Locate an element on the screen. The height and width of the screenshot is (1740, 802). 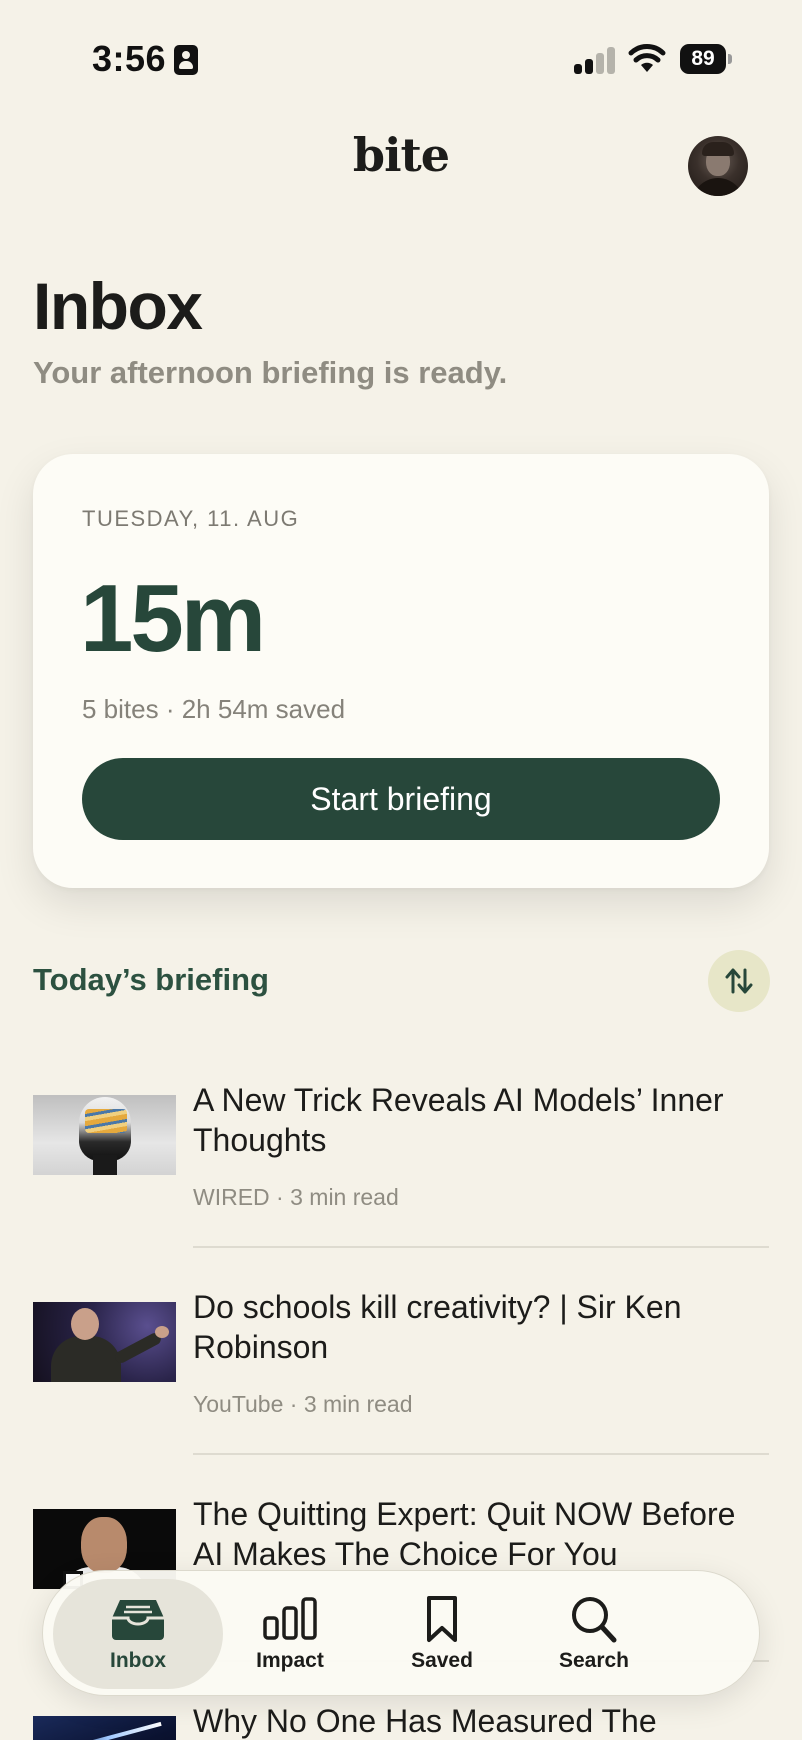
status-bar: 3:56 89 is located at coordinates (401, 55).